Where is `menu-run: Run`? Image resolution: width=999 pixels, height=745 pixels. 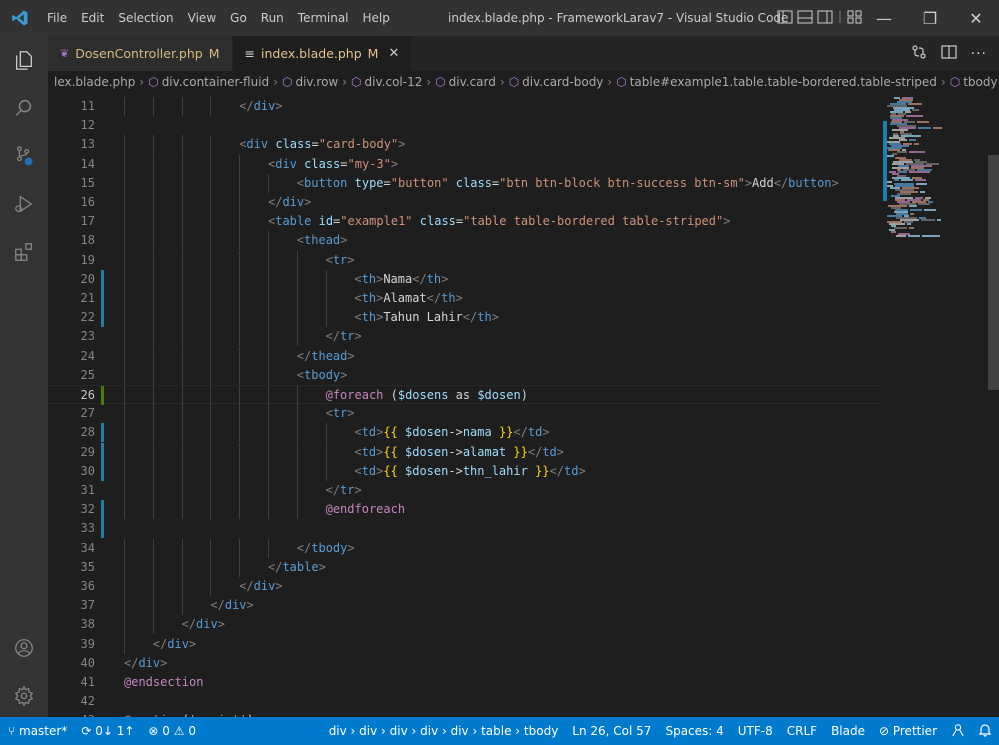
menu-run: Run is located at coordinates (272, 18).